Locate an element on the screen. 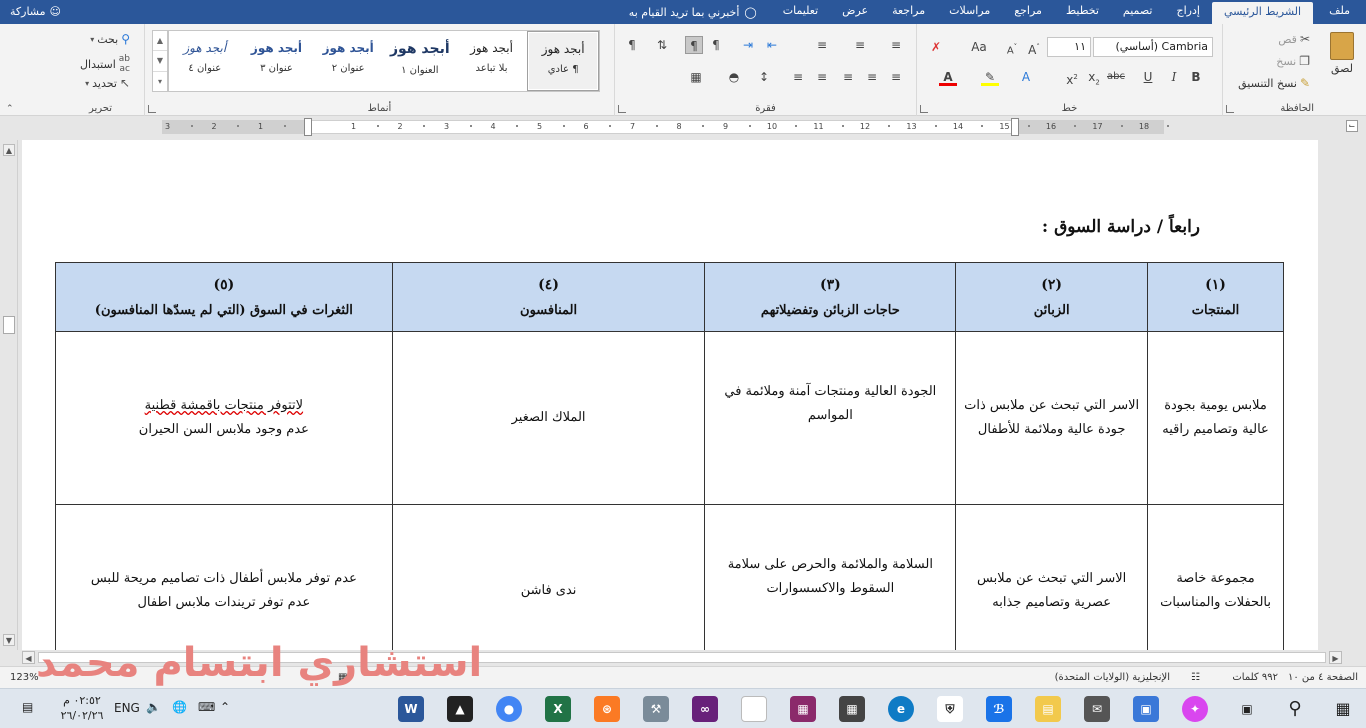  visual-studio-app-icon: ∞ is located at coordinates (705, 709).